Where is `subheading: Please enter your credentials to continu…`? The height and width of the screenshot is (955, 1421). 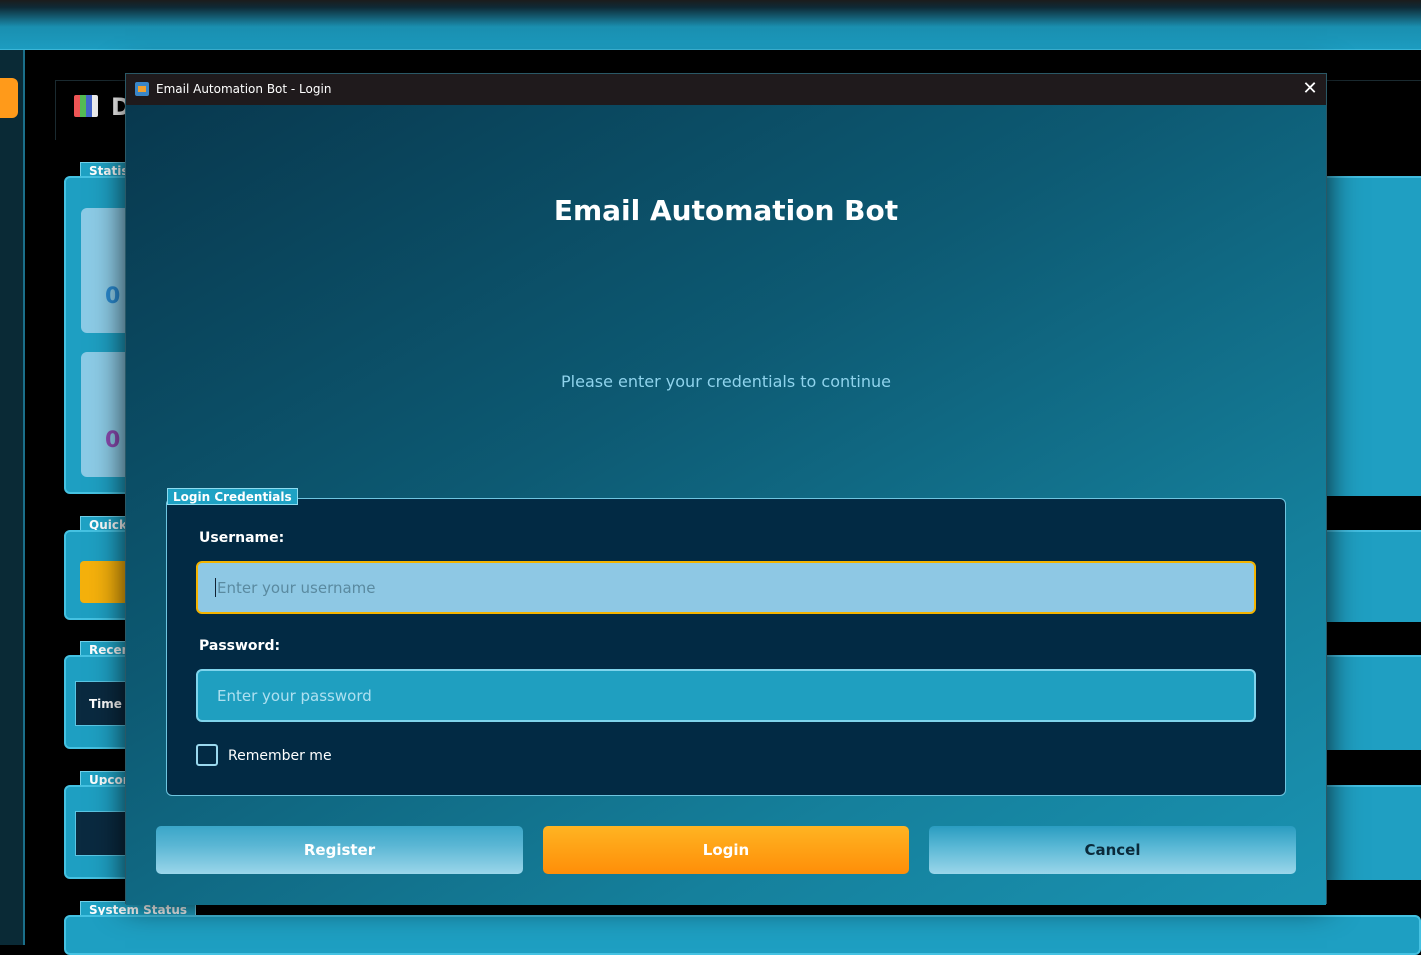 subheading: Please enter your credentials to continu… is located at coordinates (726, 381).